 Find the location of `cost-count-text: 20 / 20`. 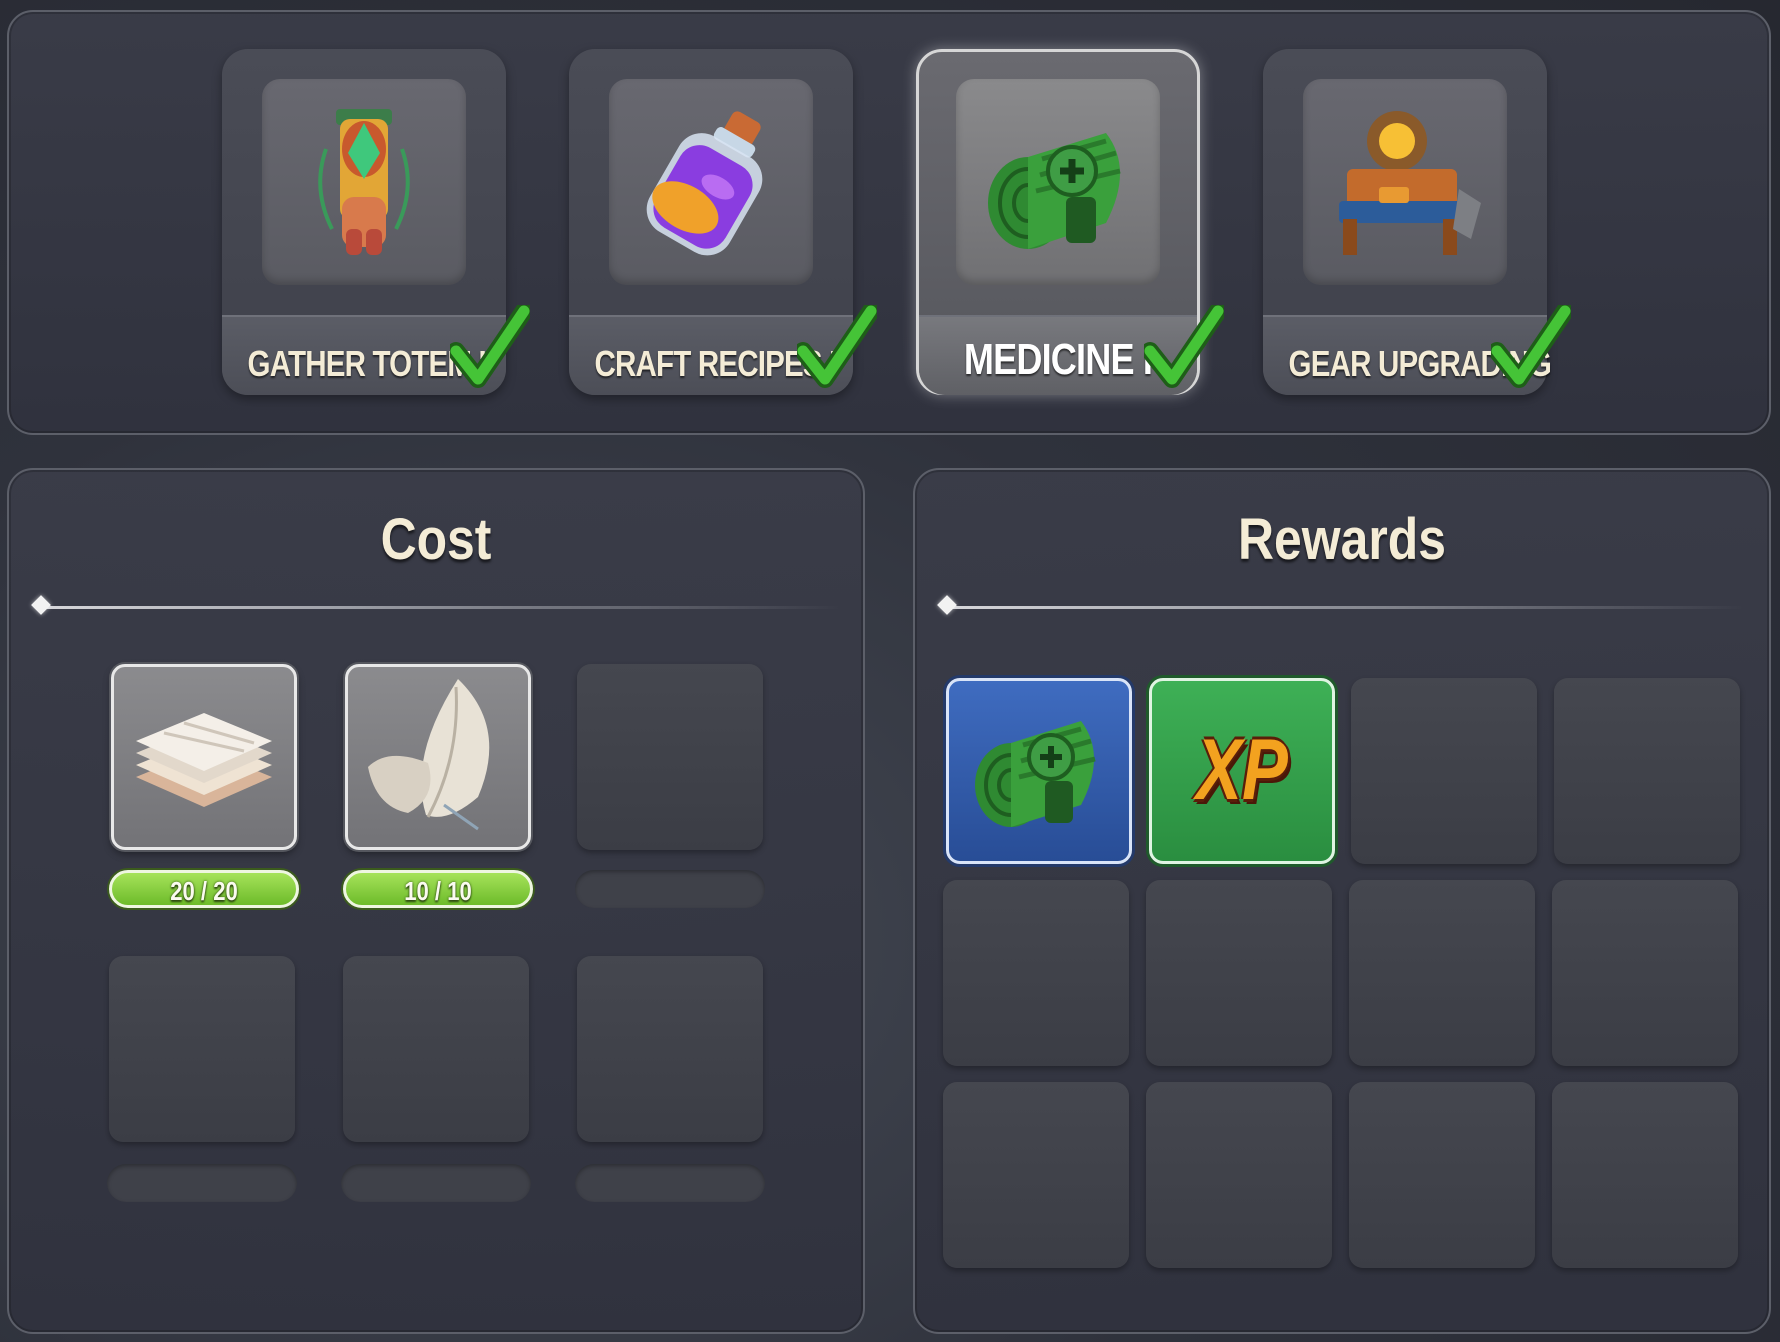

cost-count-text: 20 / 20 is located at coordinates (204, 891).